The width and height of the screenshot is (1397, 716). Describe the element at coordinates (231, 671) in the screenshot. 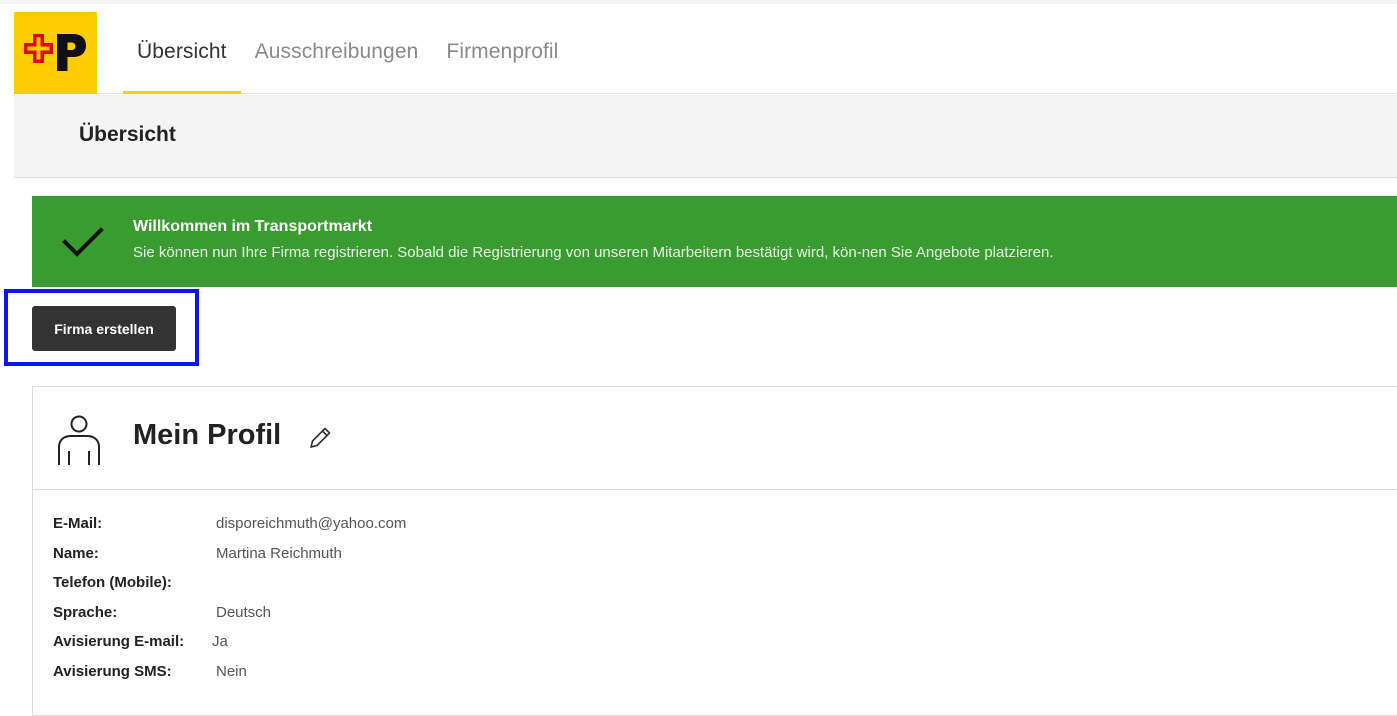

I see `field-value: Nein` at that location.